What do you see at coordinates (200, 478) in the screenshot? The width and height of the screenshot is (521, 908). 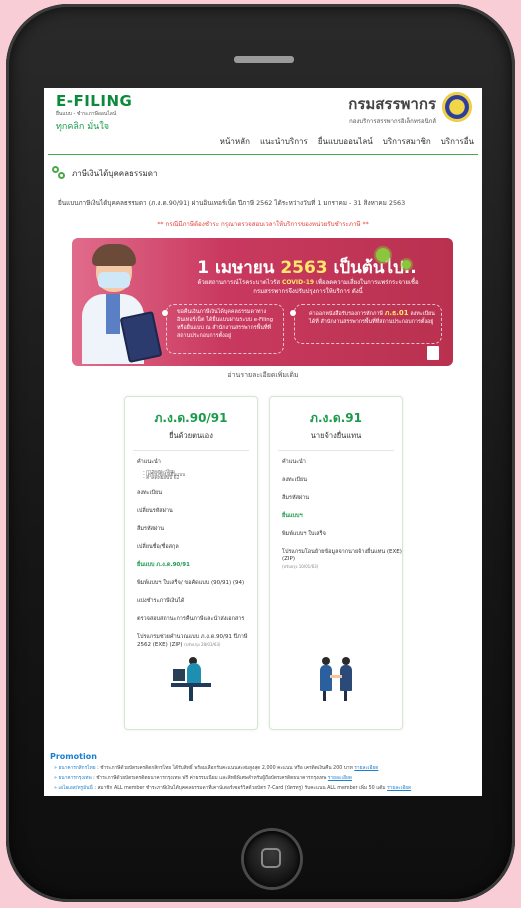 I see `menu-guide-deduction: - ค่าลดหย่อนปี 62` at bounding box center [200, 478].